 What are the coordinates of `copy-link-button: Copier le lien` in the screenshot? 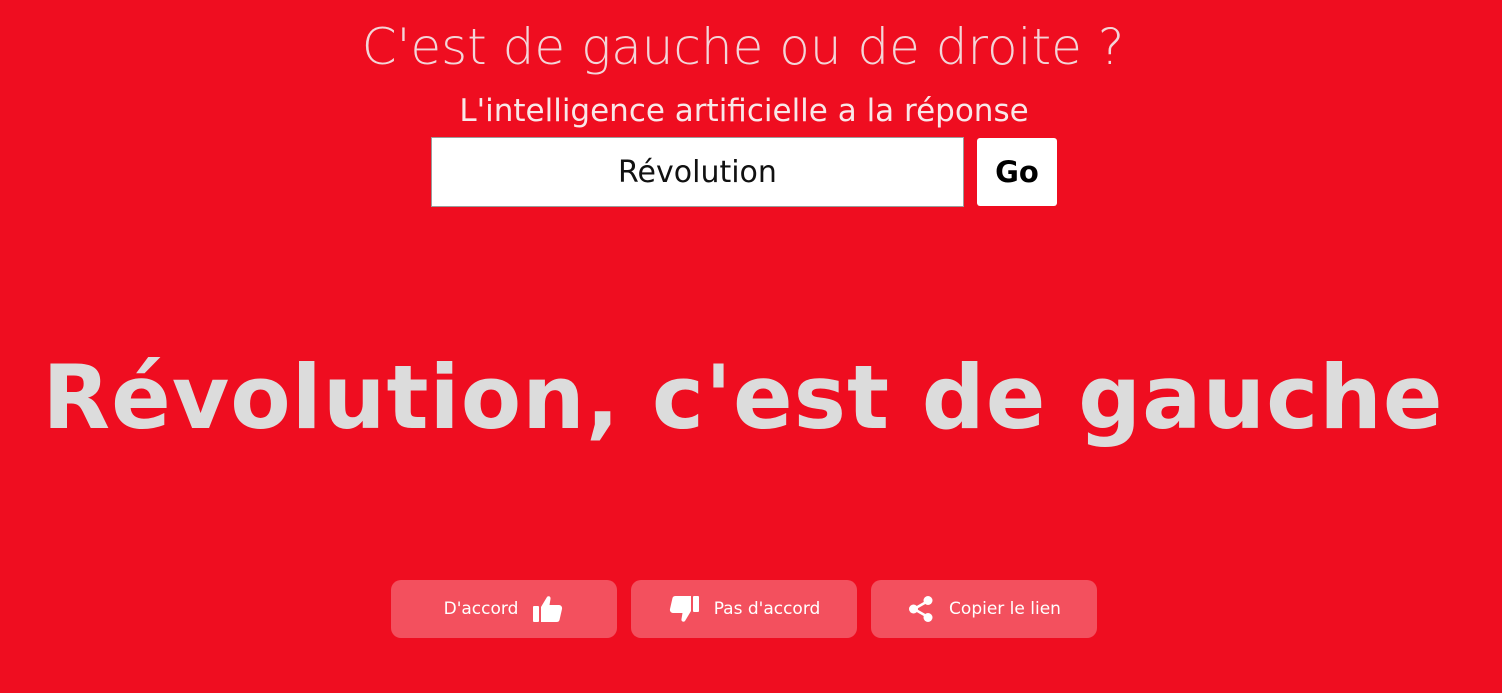 It's located at (984, 609).